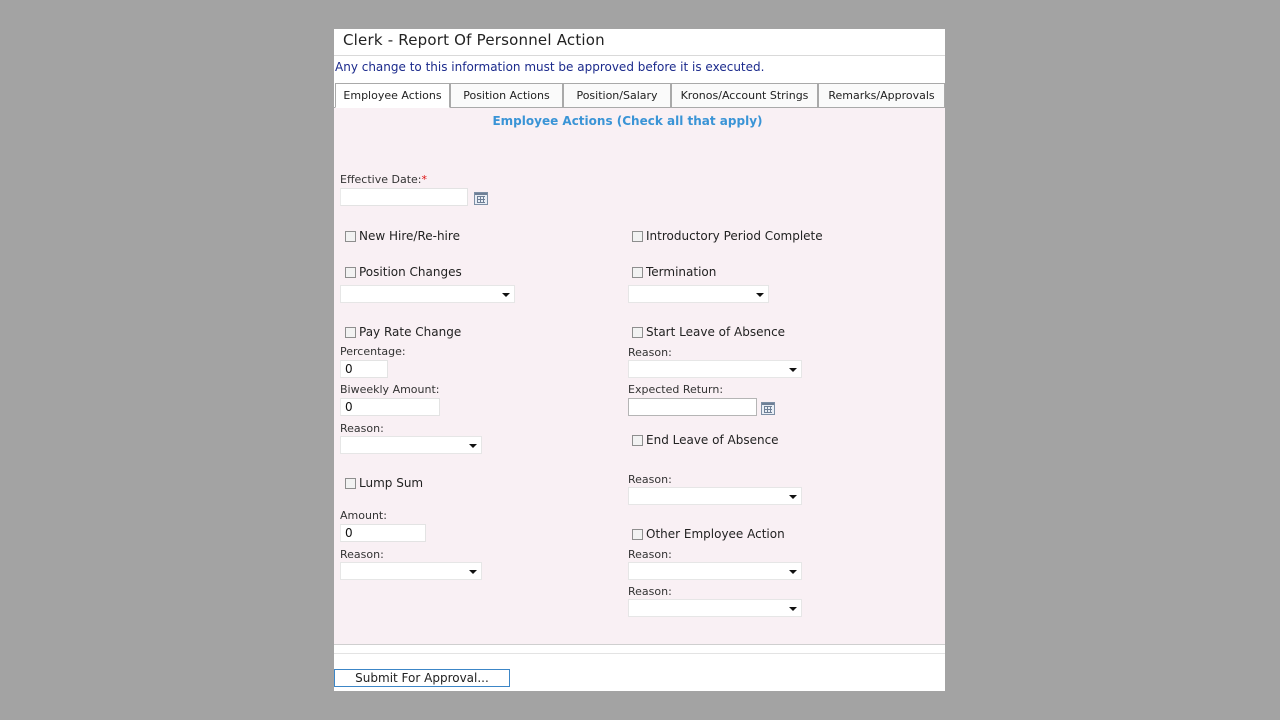  What do you see at coordinates (350, 483) in the screenshot?
I see `lump-sum-checkbox` at bounding box center [350, 483].